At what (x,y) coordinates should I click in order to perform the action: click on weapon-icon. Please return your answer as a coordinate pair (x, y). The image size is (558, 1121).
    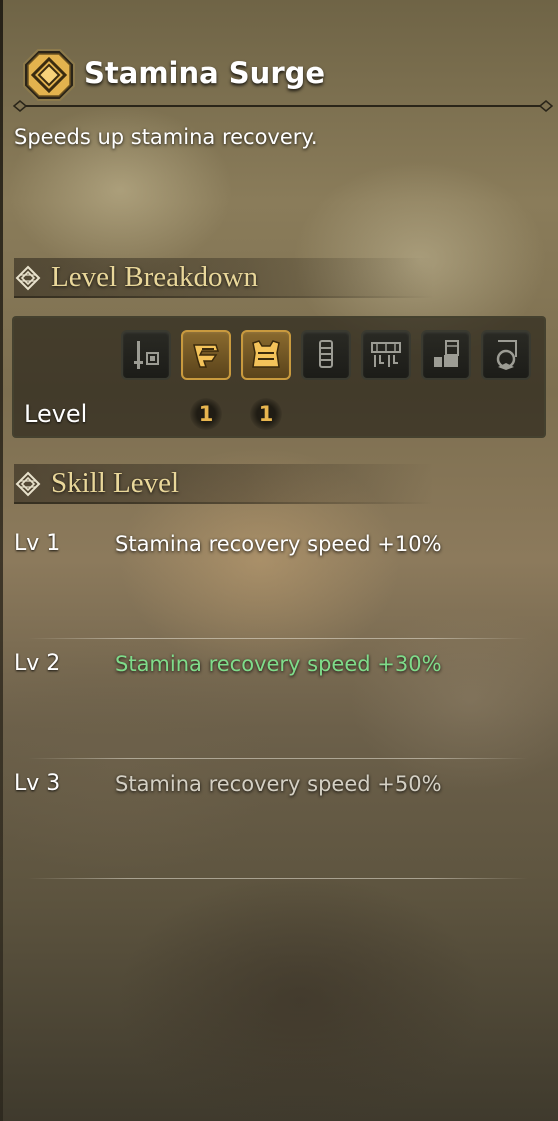
    Looking at the image, I should click on (146, 355).